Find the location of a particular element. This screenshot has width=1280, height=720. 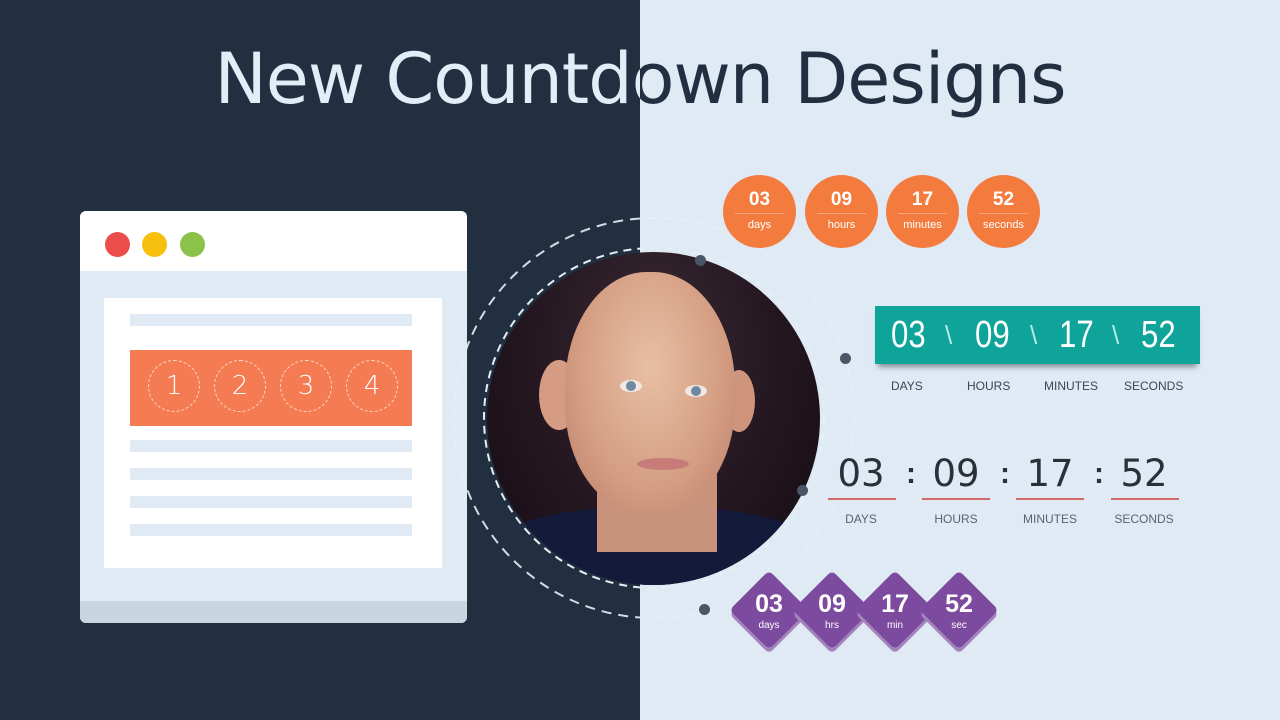

countdown-unit-seconds: 52 sec is located at coordinates (959, 610).